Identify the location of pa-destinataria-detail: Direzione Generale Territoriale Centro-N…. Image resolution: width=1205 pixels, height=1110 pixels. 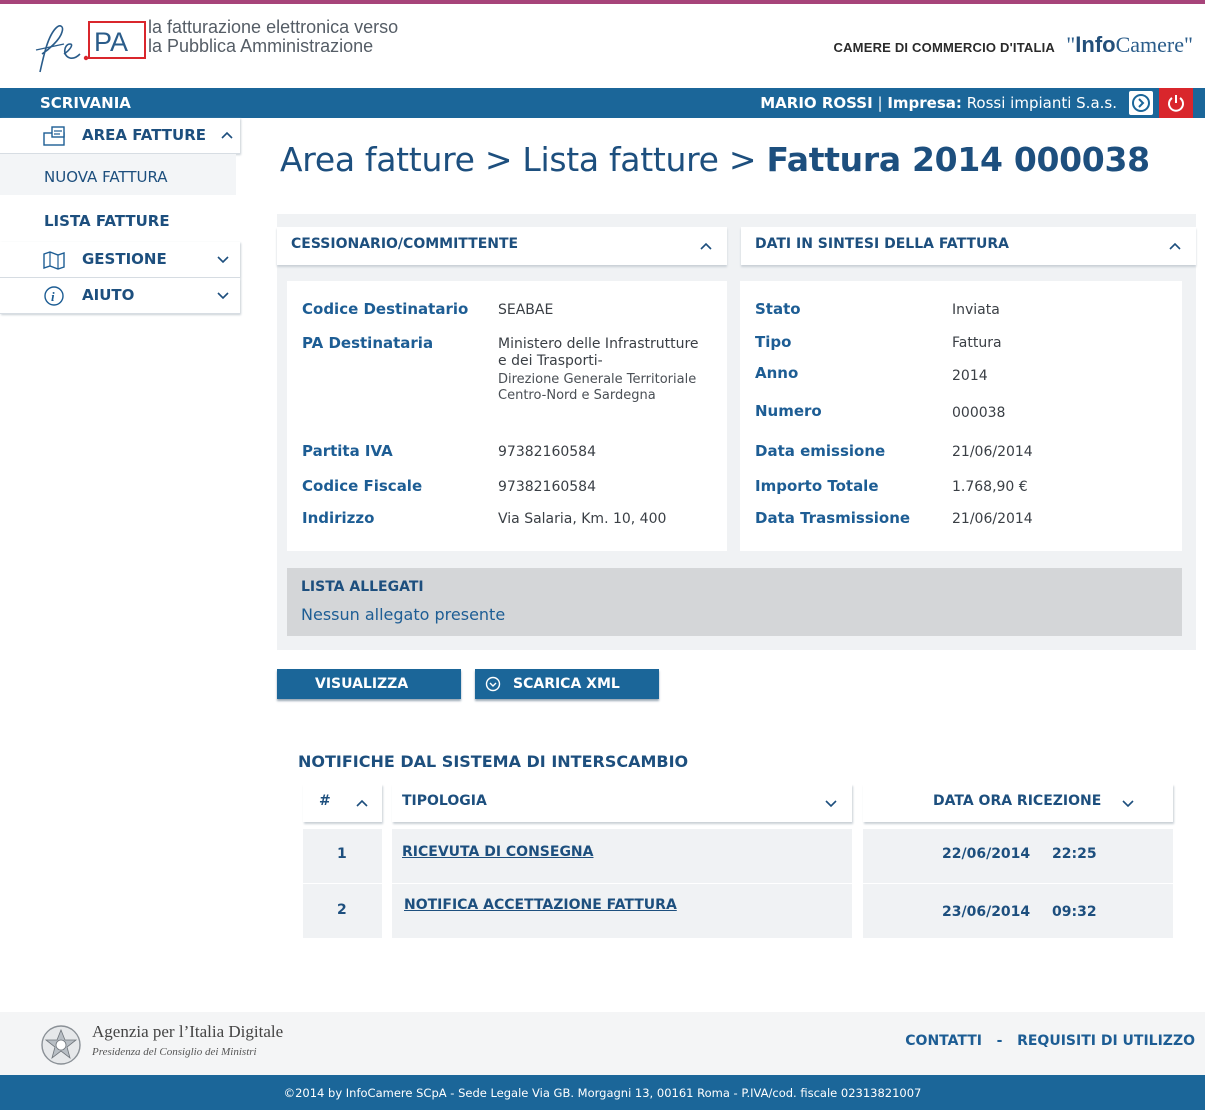
(597, 388).